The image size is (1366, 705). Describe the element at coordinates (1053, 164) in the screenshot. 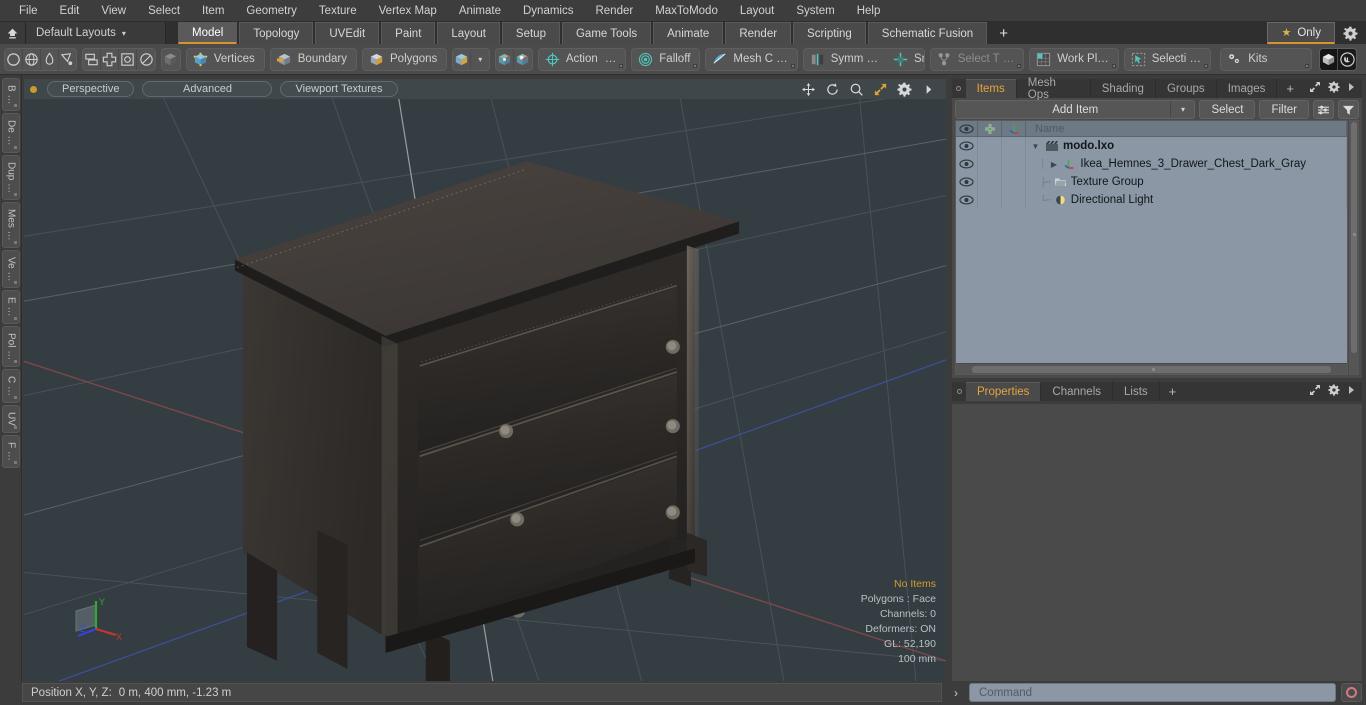

I see `expand-collapse-arrow-icon: ▶` at that location.